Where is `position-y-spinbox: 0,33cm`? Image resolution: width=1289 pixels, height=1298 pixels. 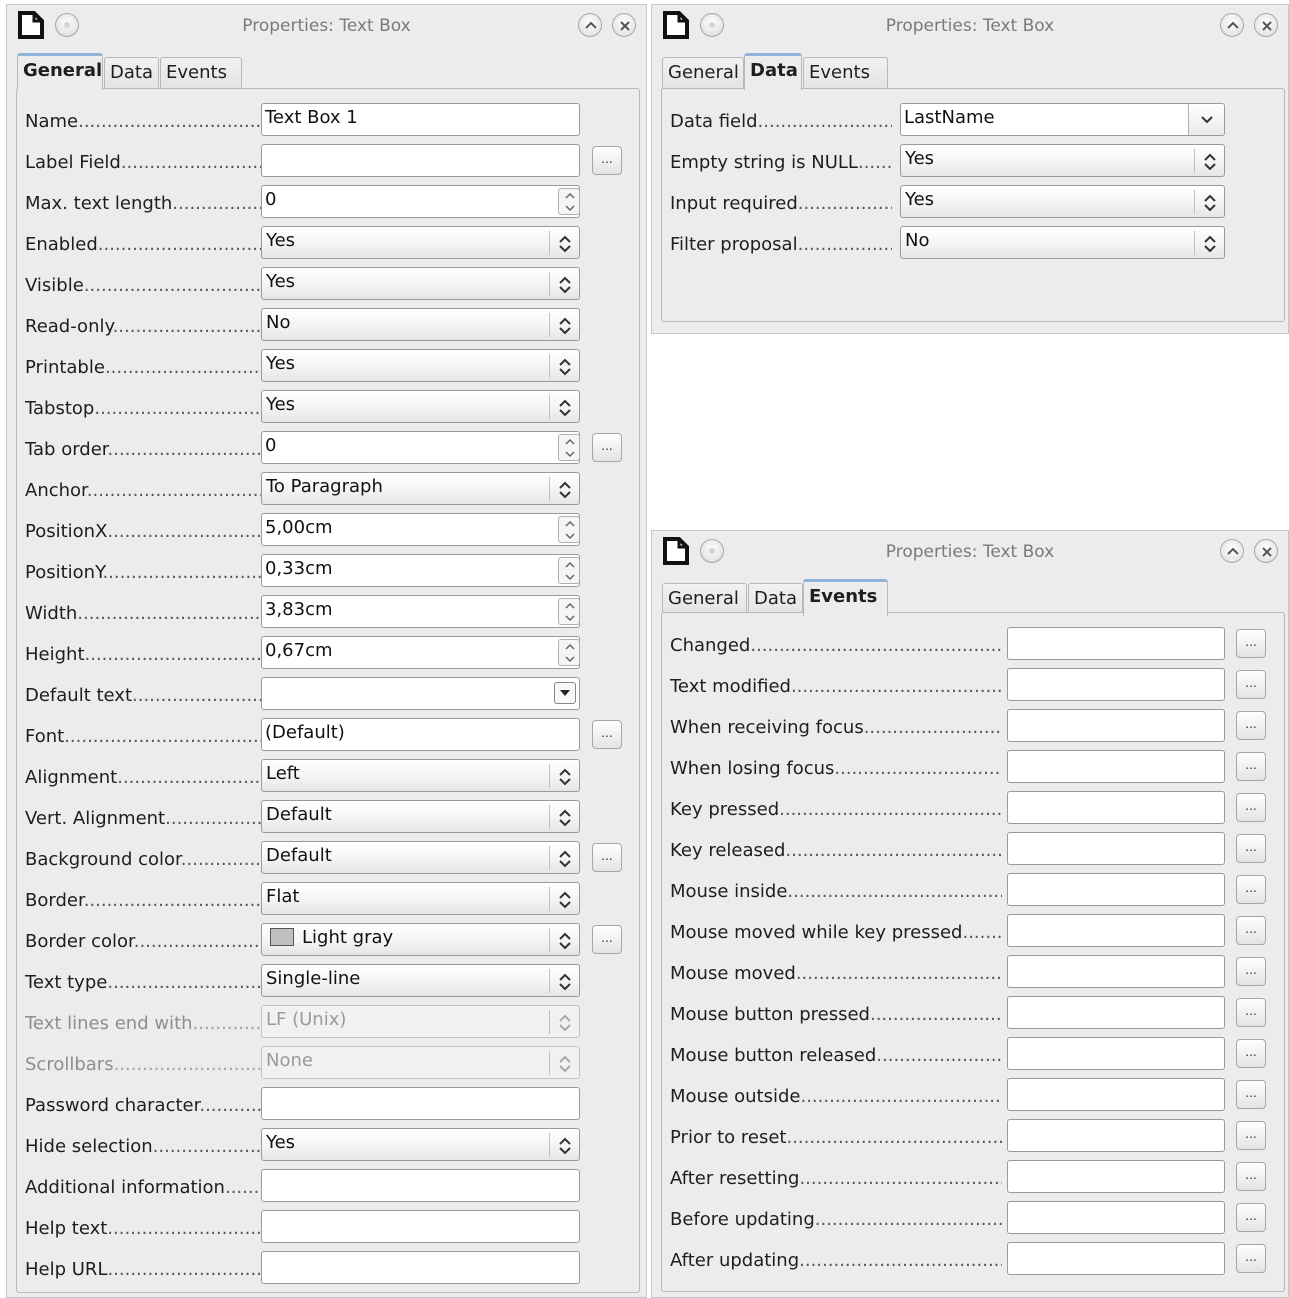
position-y-spinbox: 0,33cm is located at coordinates (420, 570).